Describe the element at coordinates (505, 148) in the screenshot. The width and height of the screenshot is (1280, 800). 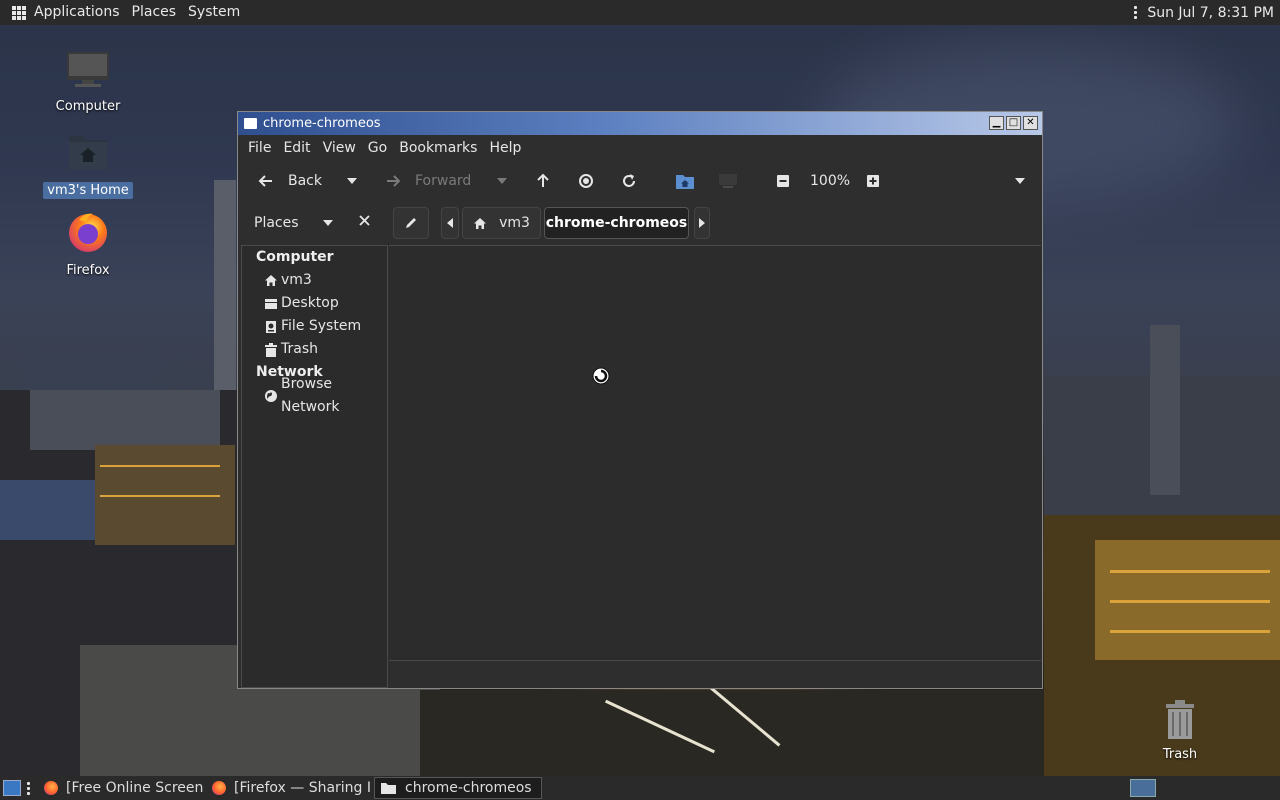
I see `menu-help: Help` at that location.